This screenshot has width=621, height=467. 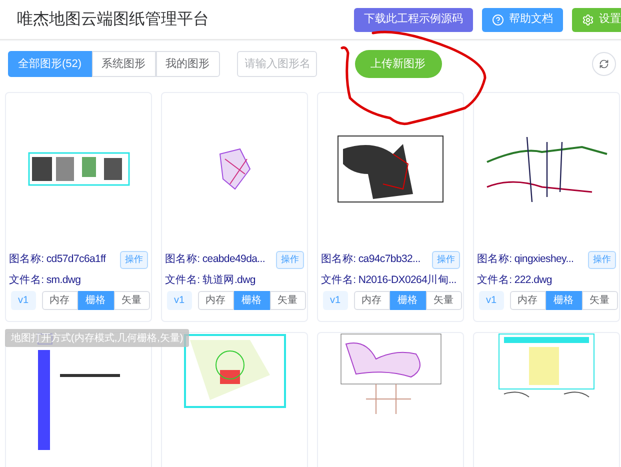 I want to click on search-field: 请输入图形名, so click(x=276, y=64).